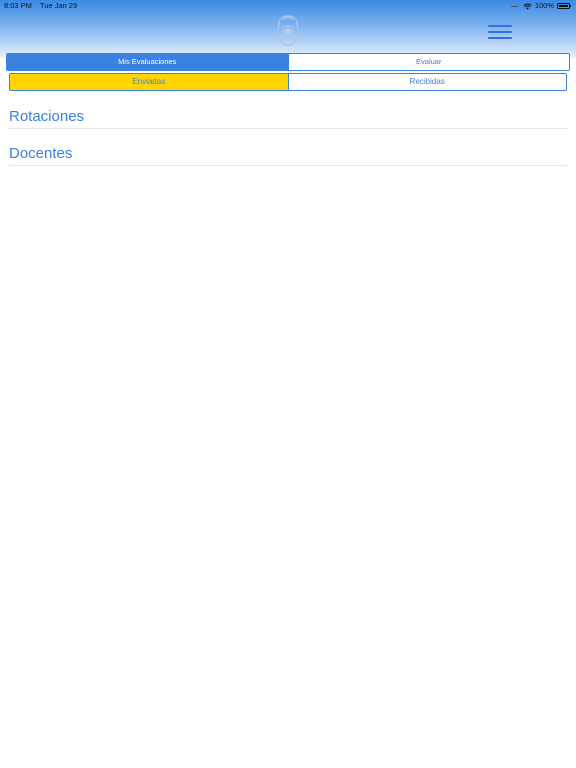 The image size is (576, 768). I want to click on sub-segmented-control: Enviadas Recibidas, so click(288, 82).